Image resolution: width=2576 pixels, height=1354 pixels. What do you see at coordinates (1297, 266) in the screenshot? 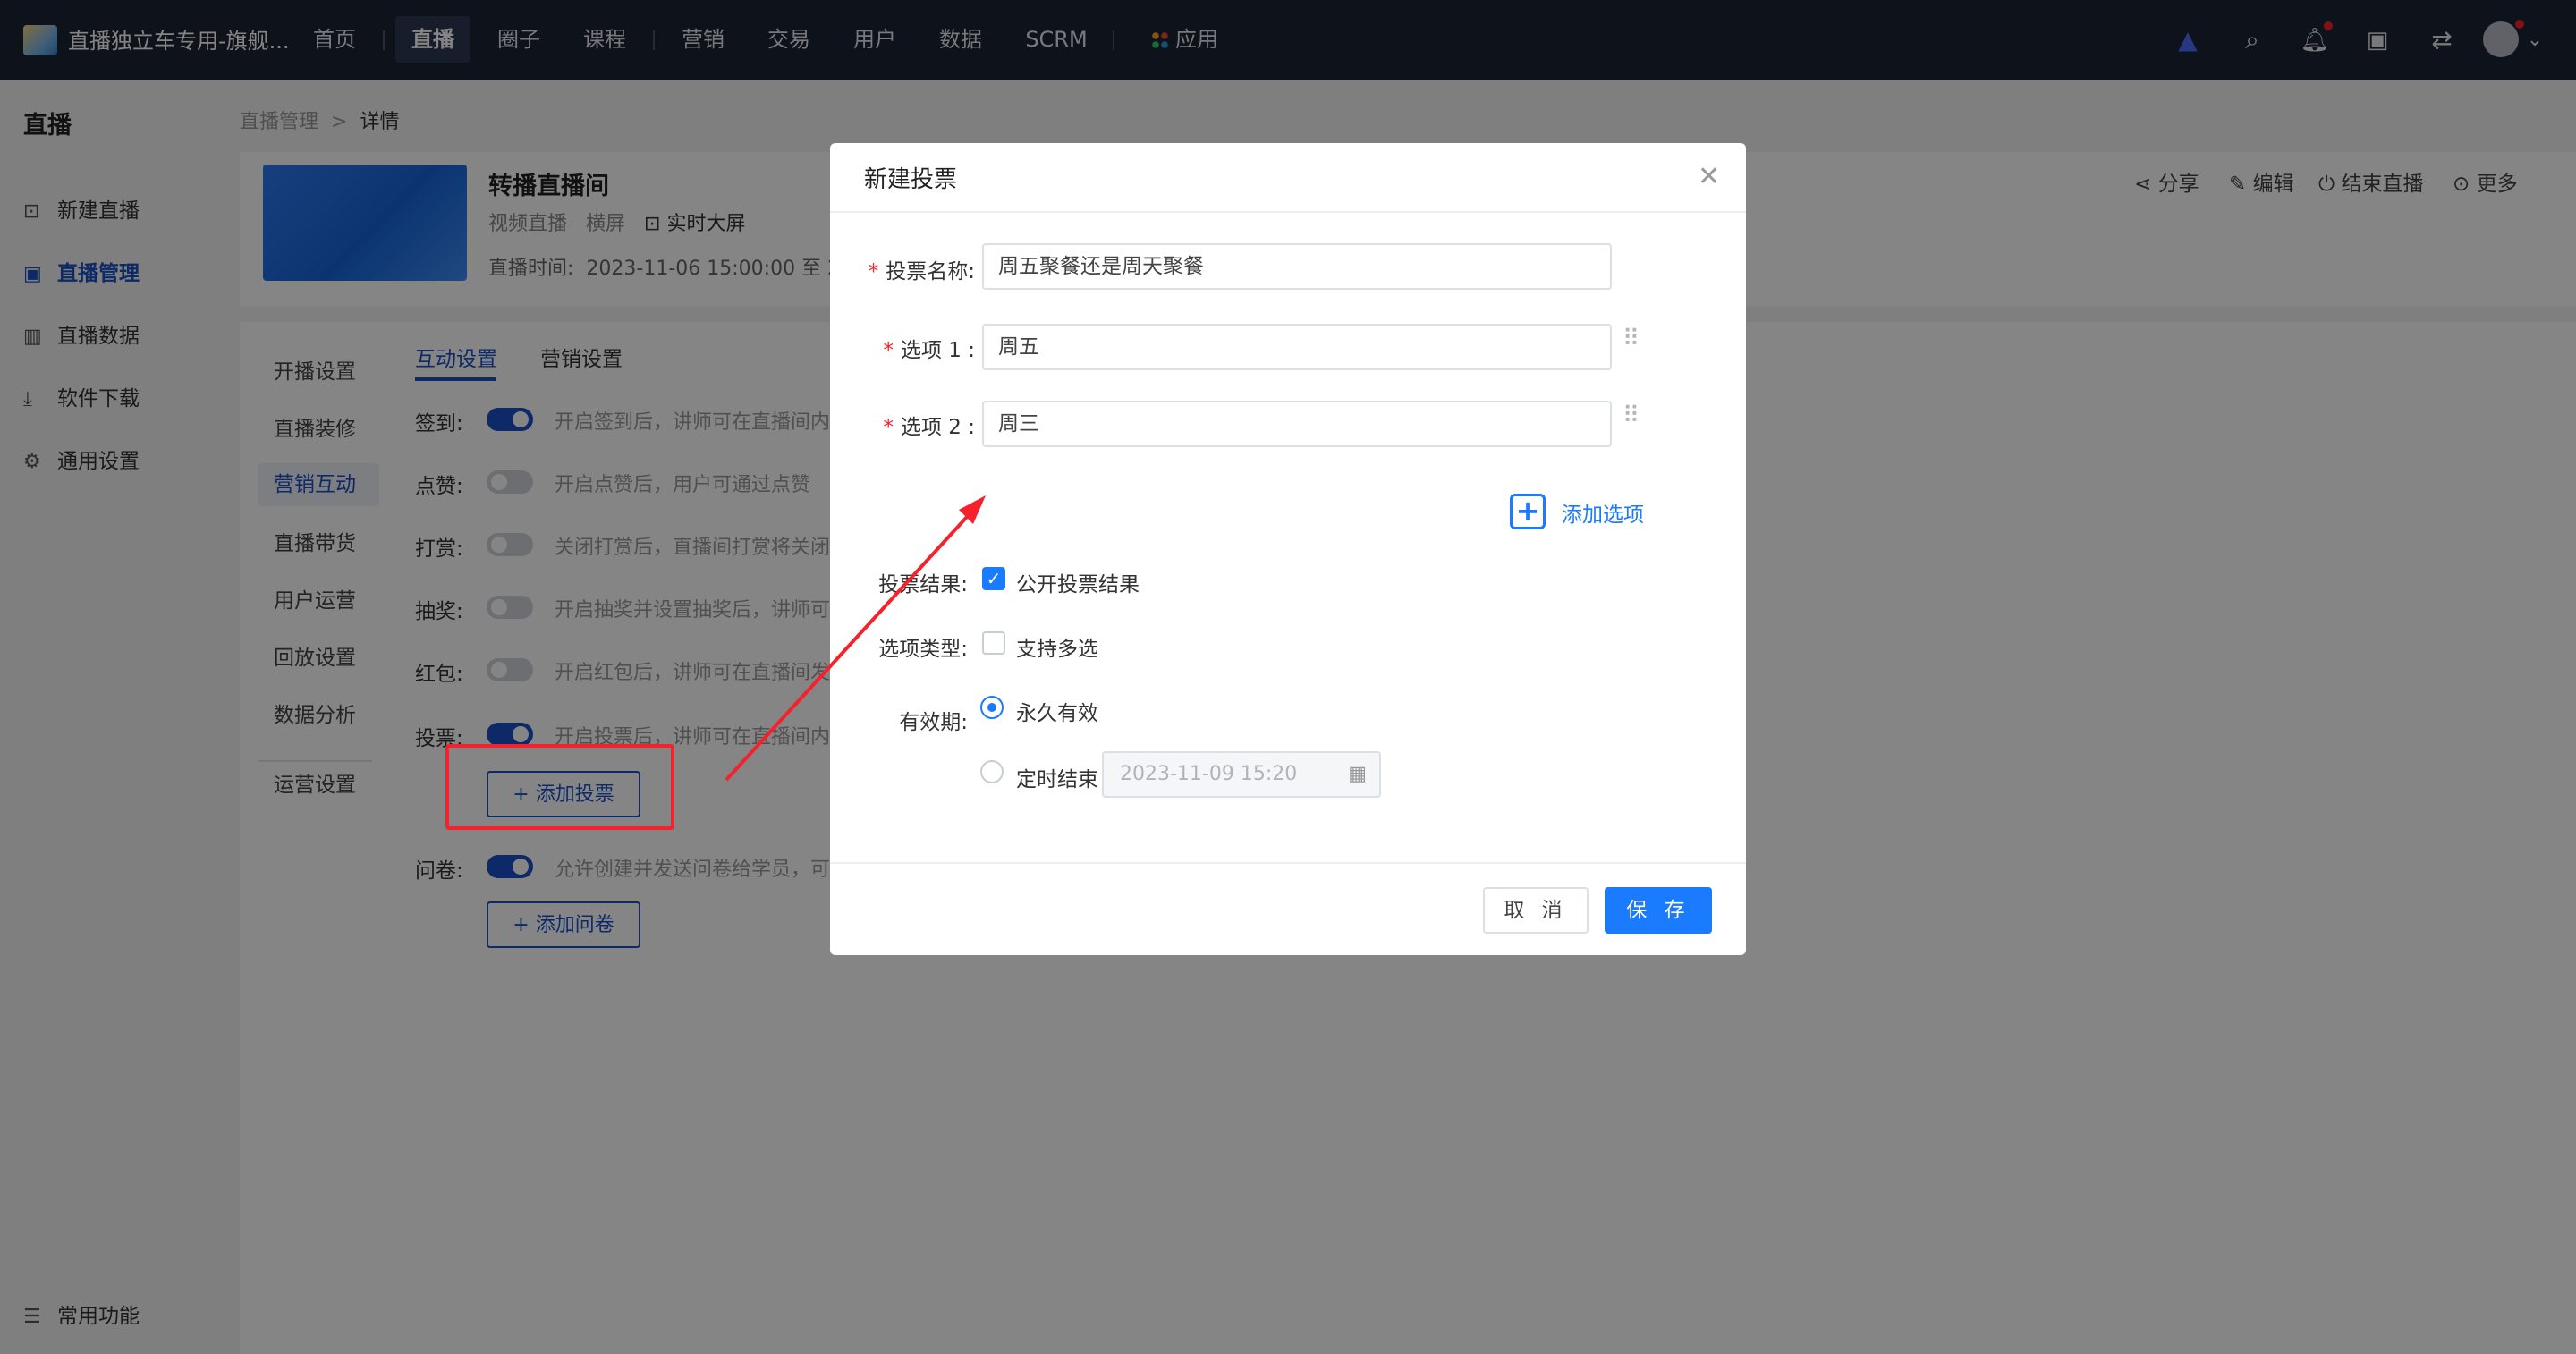
I see `vote-name-input: 周五聚餐还是周天聚餐` at bounding box center [1297, 266].